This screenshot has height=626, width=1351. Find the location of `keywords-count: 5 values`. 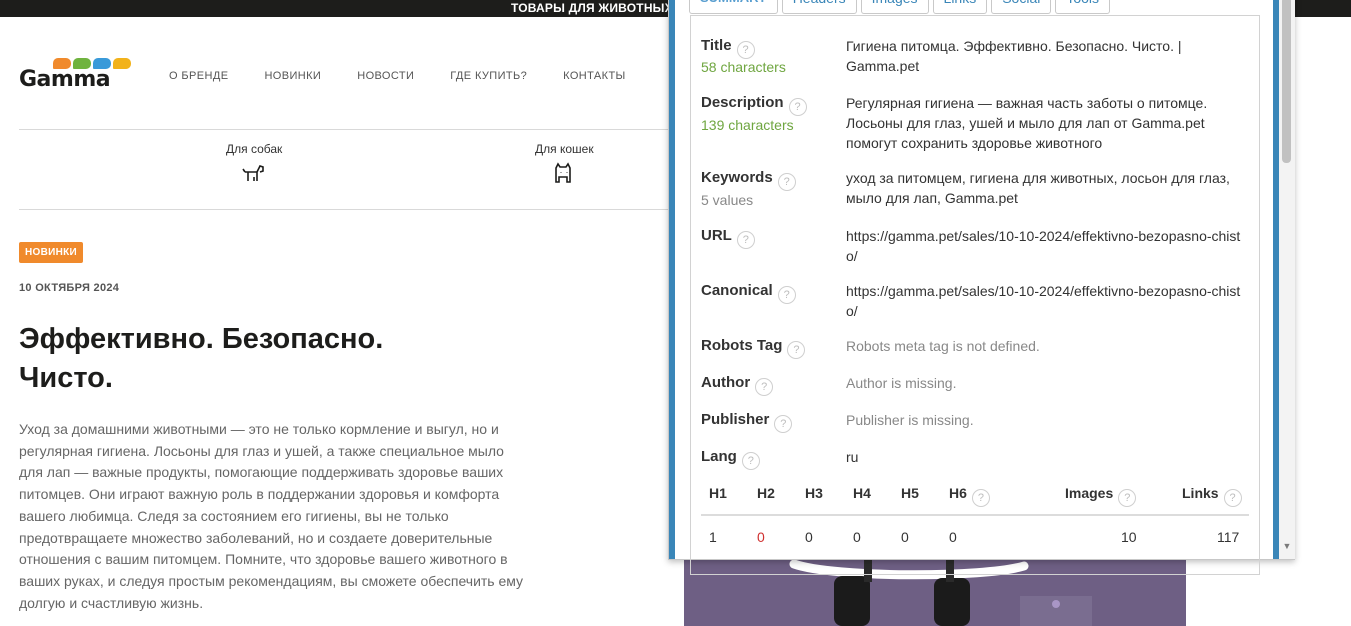

keywords-count: 5 values is located at coordinates (727, 200).